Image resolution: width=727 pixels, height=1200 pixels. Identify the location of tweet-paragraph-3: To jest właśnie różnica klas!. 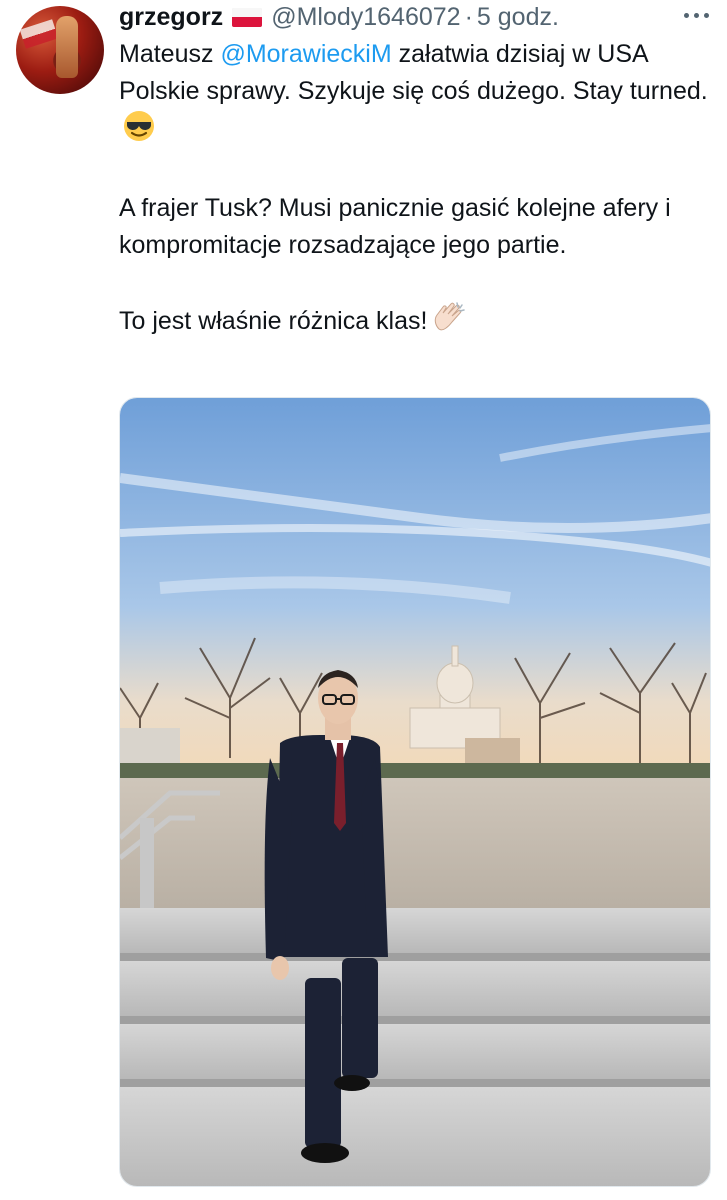
(414, 323).